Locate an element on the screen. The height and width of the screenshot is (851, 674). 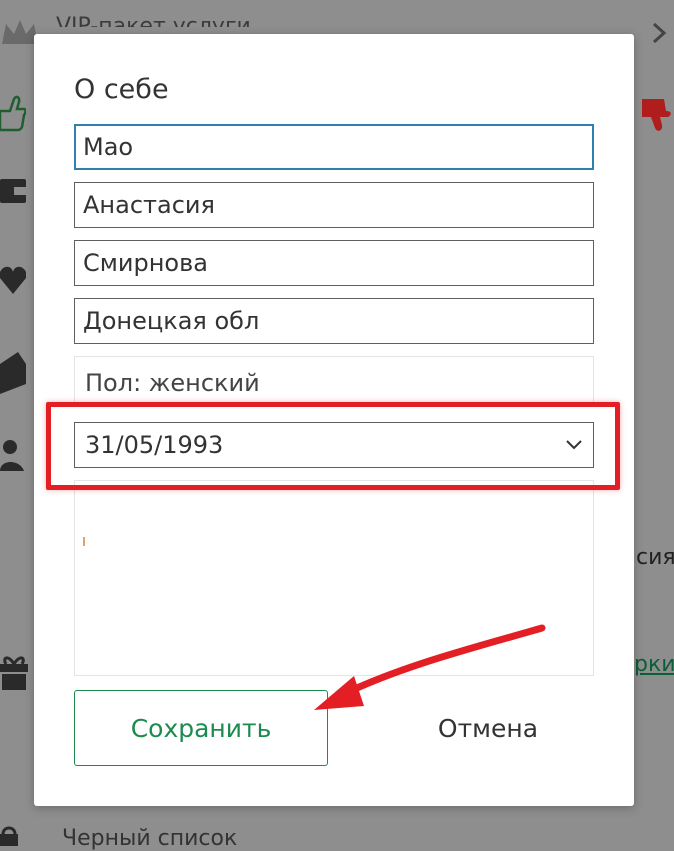
last-name-input is located at coordinates (334, 263).